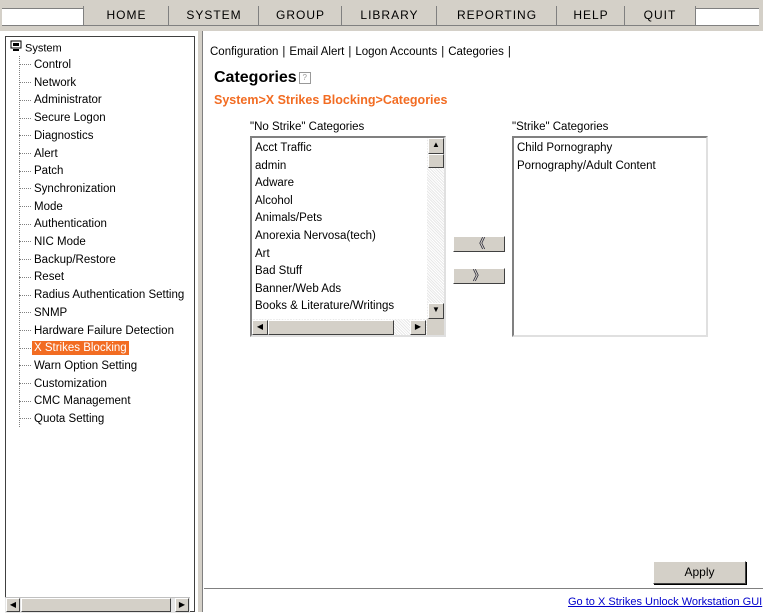 Image resolution: width=763 pixels, height=613 pixels. I want to click on scroll-down-arrow-icon: ▼, so click(436, 311).